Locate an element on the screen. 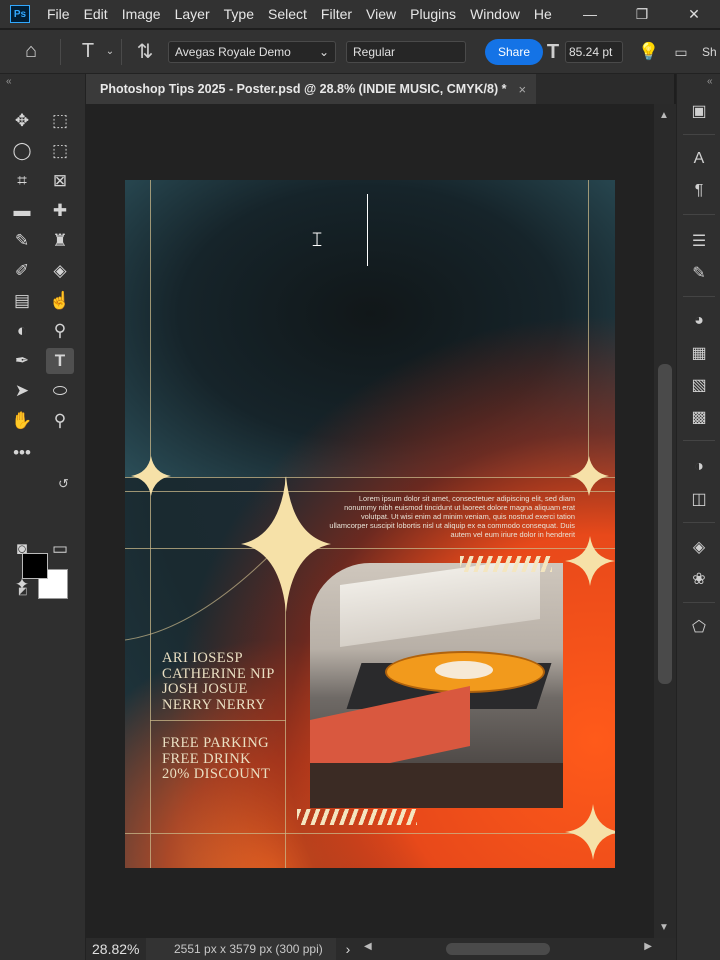 The width and height of the screenshot is (720, 960). properties-icon: ◫ is located at coordinates (699, 499).